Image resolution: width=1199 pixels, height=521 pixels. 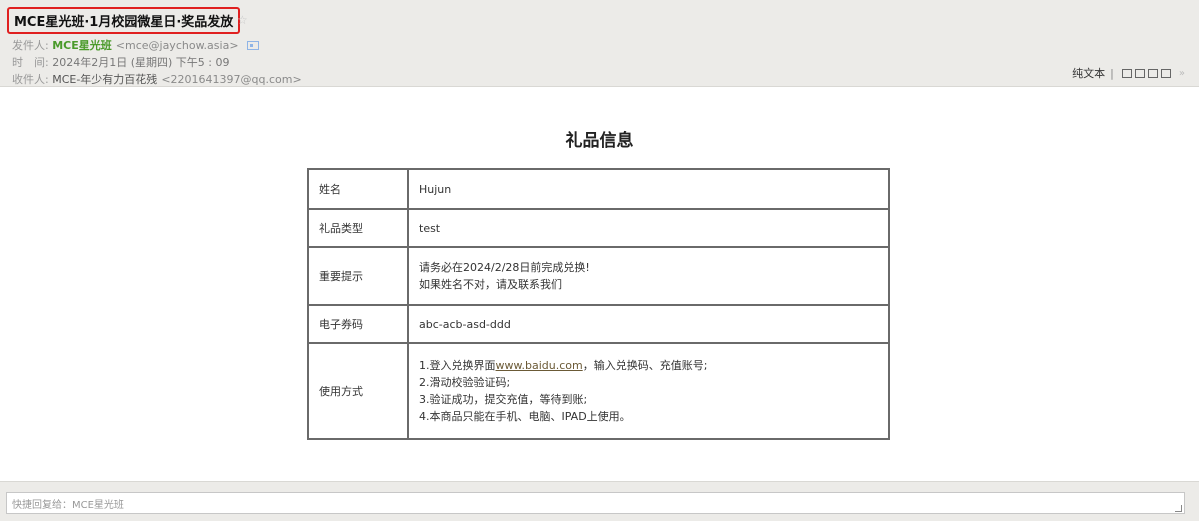 I want to click on time-label: 时 间:, so click(x=30, y=62).